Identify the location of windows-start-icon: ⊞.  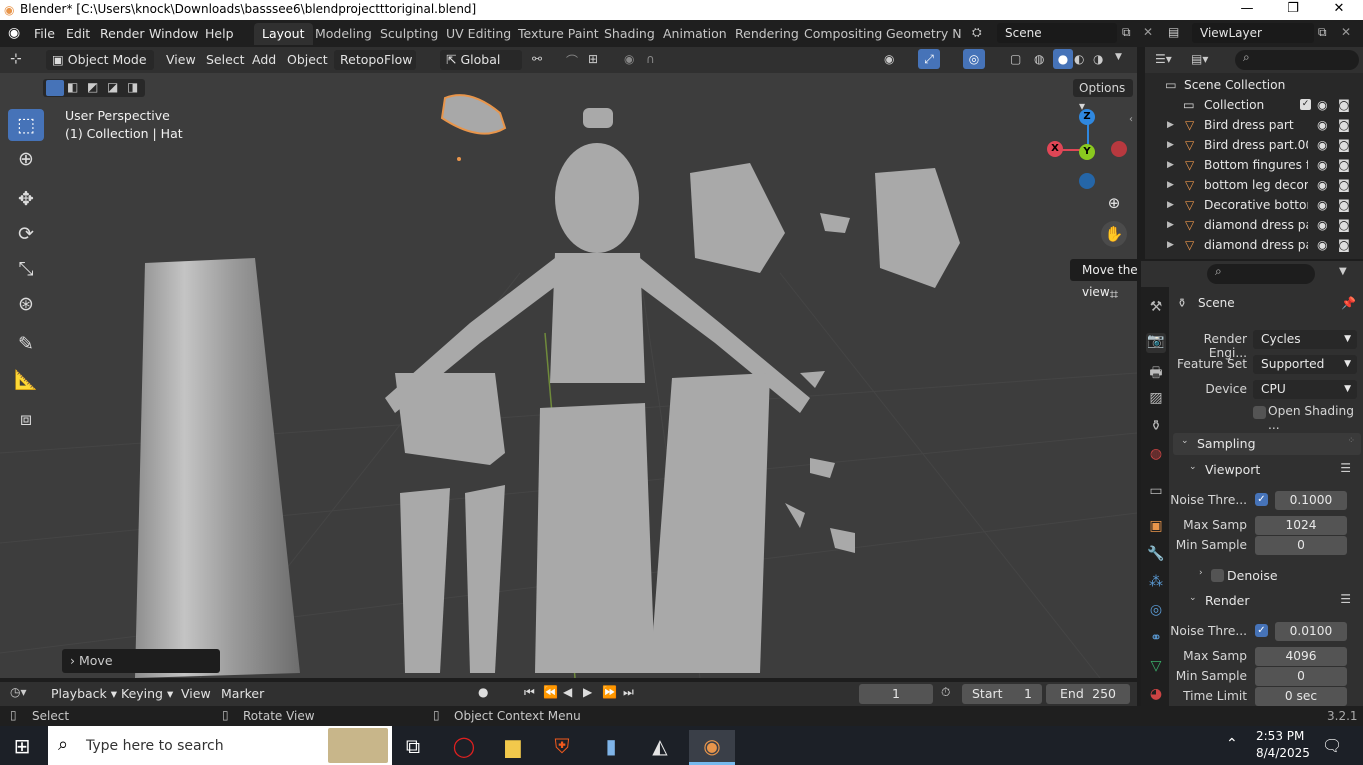
(22, 746).